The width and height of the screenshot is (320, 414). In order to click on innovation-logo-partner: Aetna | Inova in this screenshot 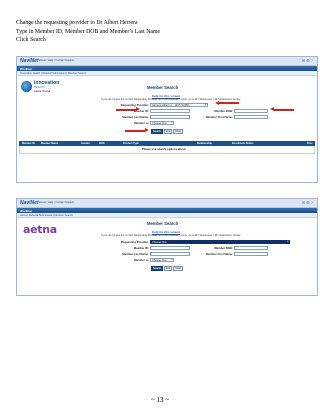, I will do `click(42, 91)`.